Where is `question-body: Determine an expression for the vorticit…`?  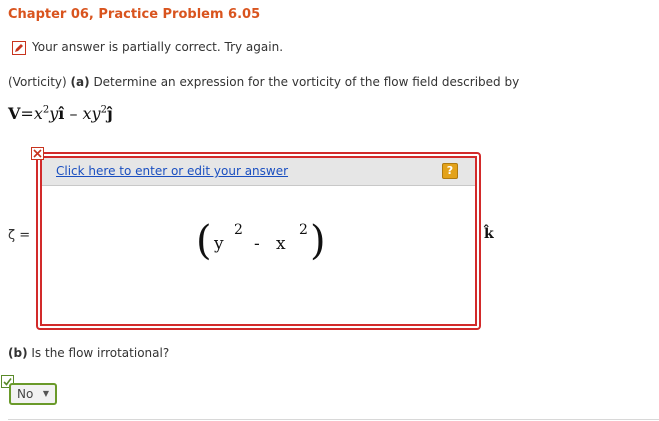
question-body: Determine an expression for the vorticit… is located at coordinates (306, 82).